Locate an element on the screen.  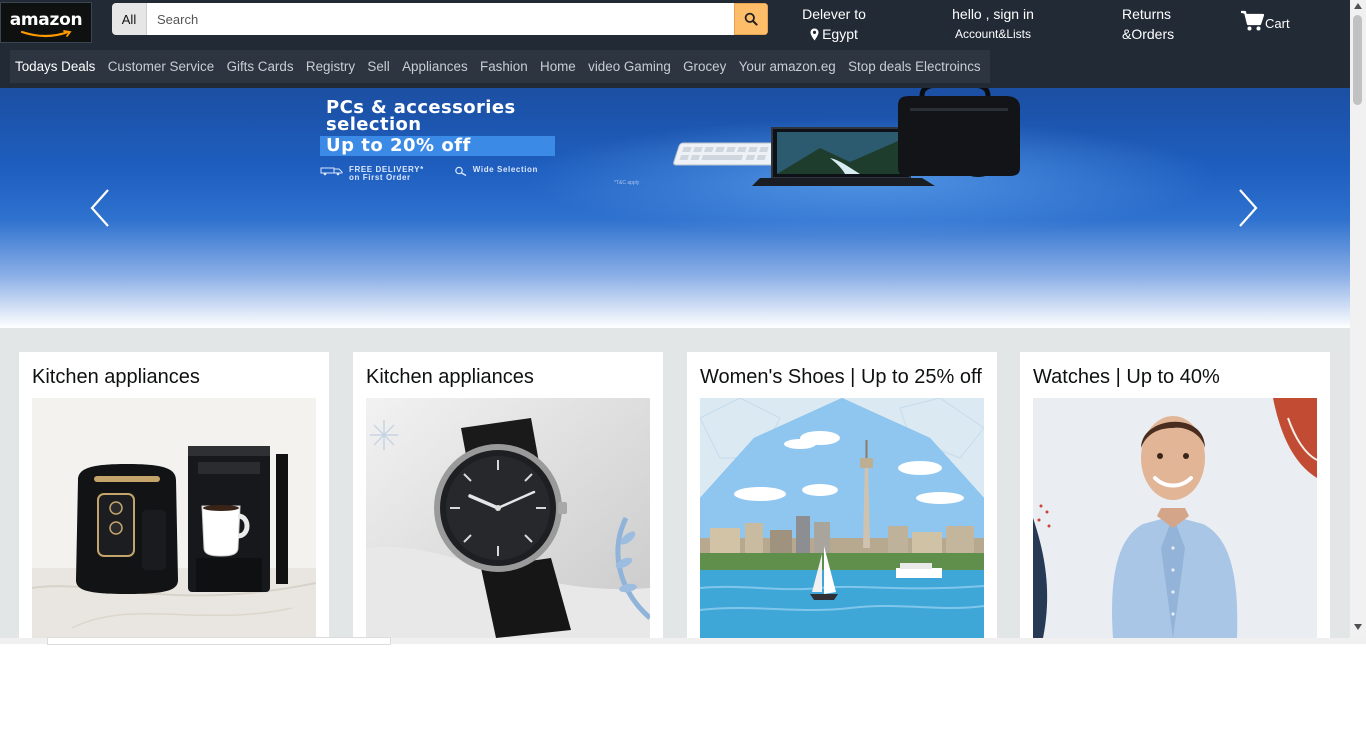
nav-stop-deals-electronics: Stop deals Electroincs is located at coordinates (914, 66).